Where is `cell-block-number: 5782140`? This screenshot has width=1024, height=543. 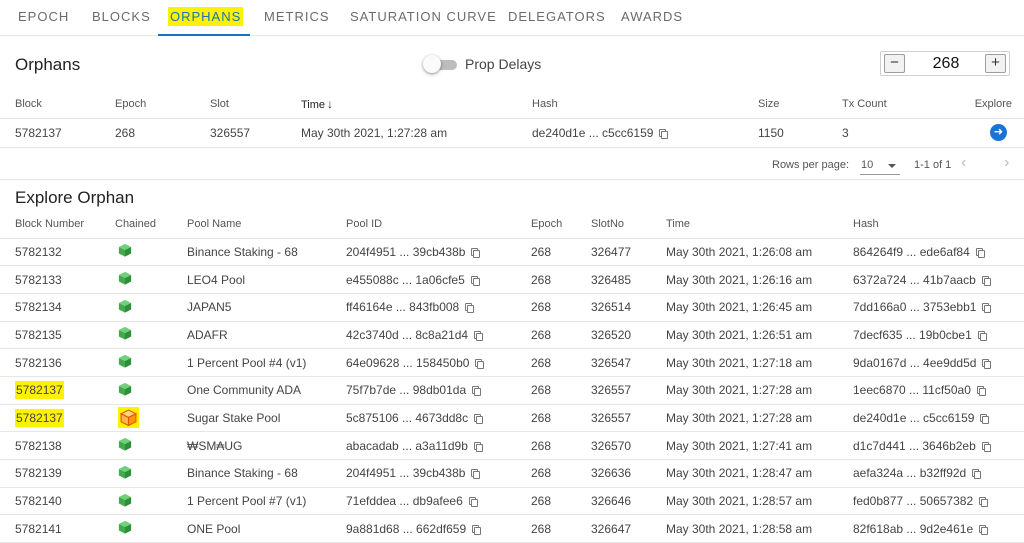
cell-block-number: 5782140 is located at coordinates (57, 501).